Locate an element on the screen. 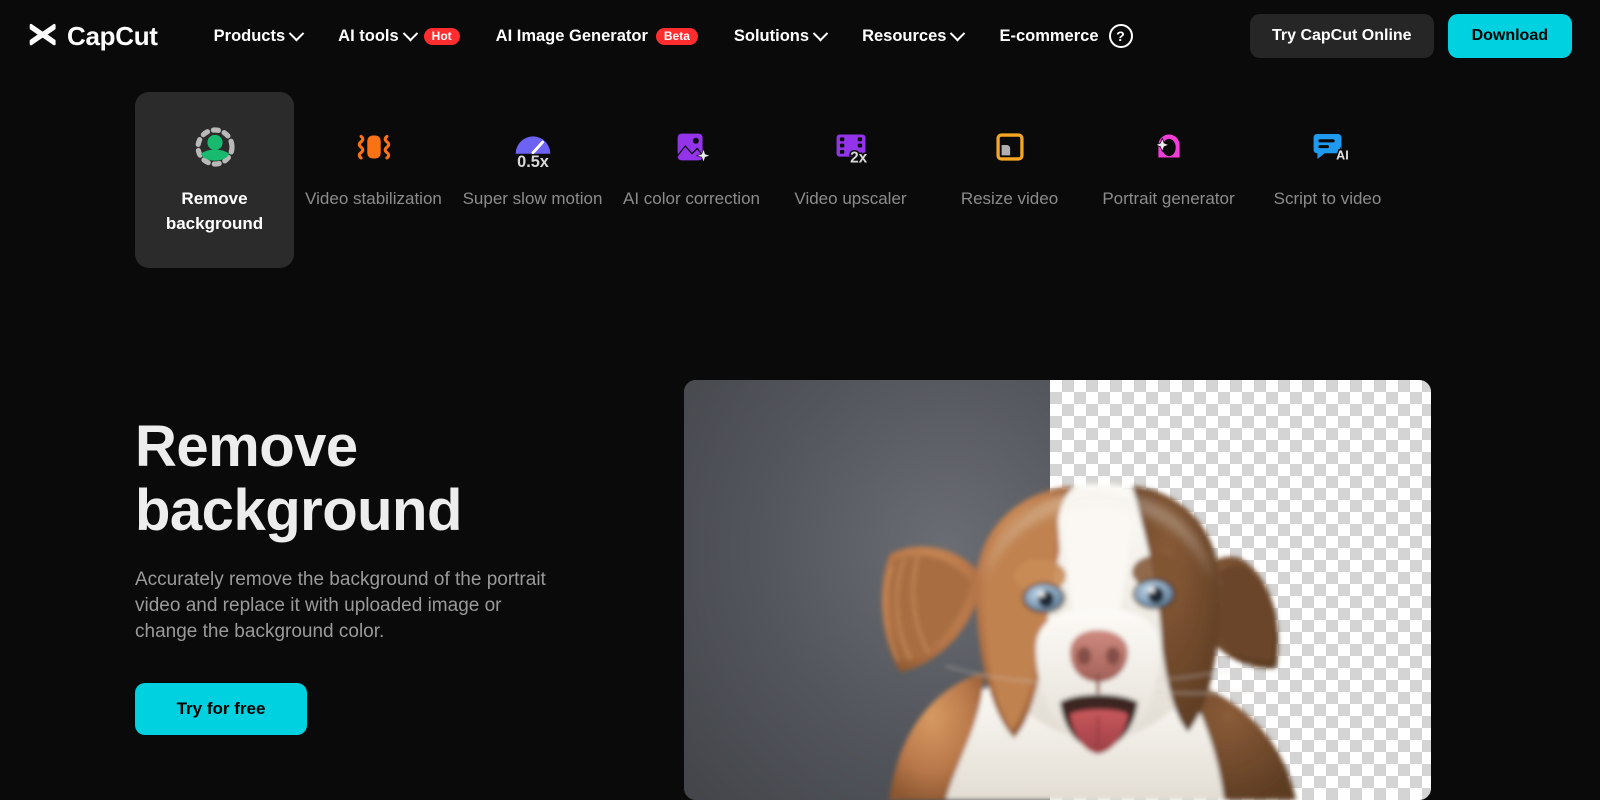  nav-item-products: Products is located at coordinates (259, 35).